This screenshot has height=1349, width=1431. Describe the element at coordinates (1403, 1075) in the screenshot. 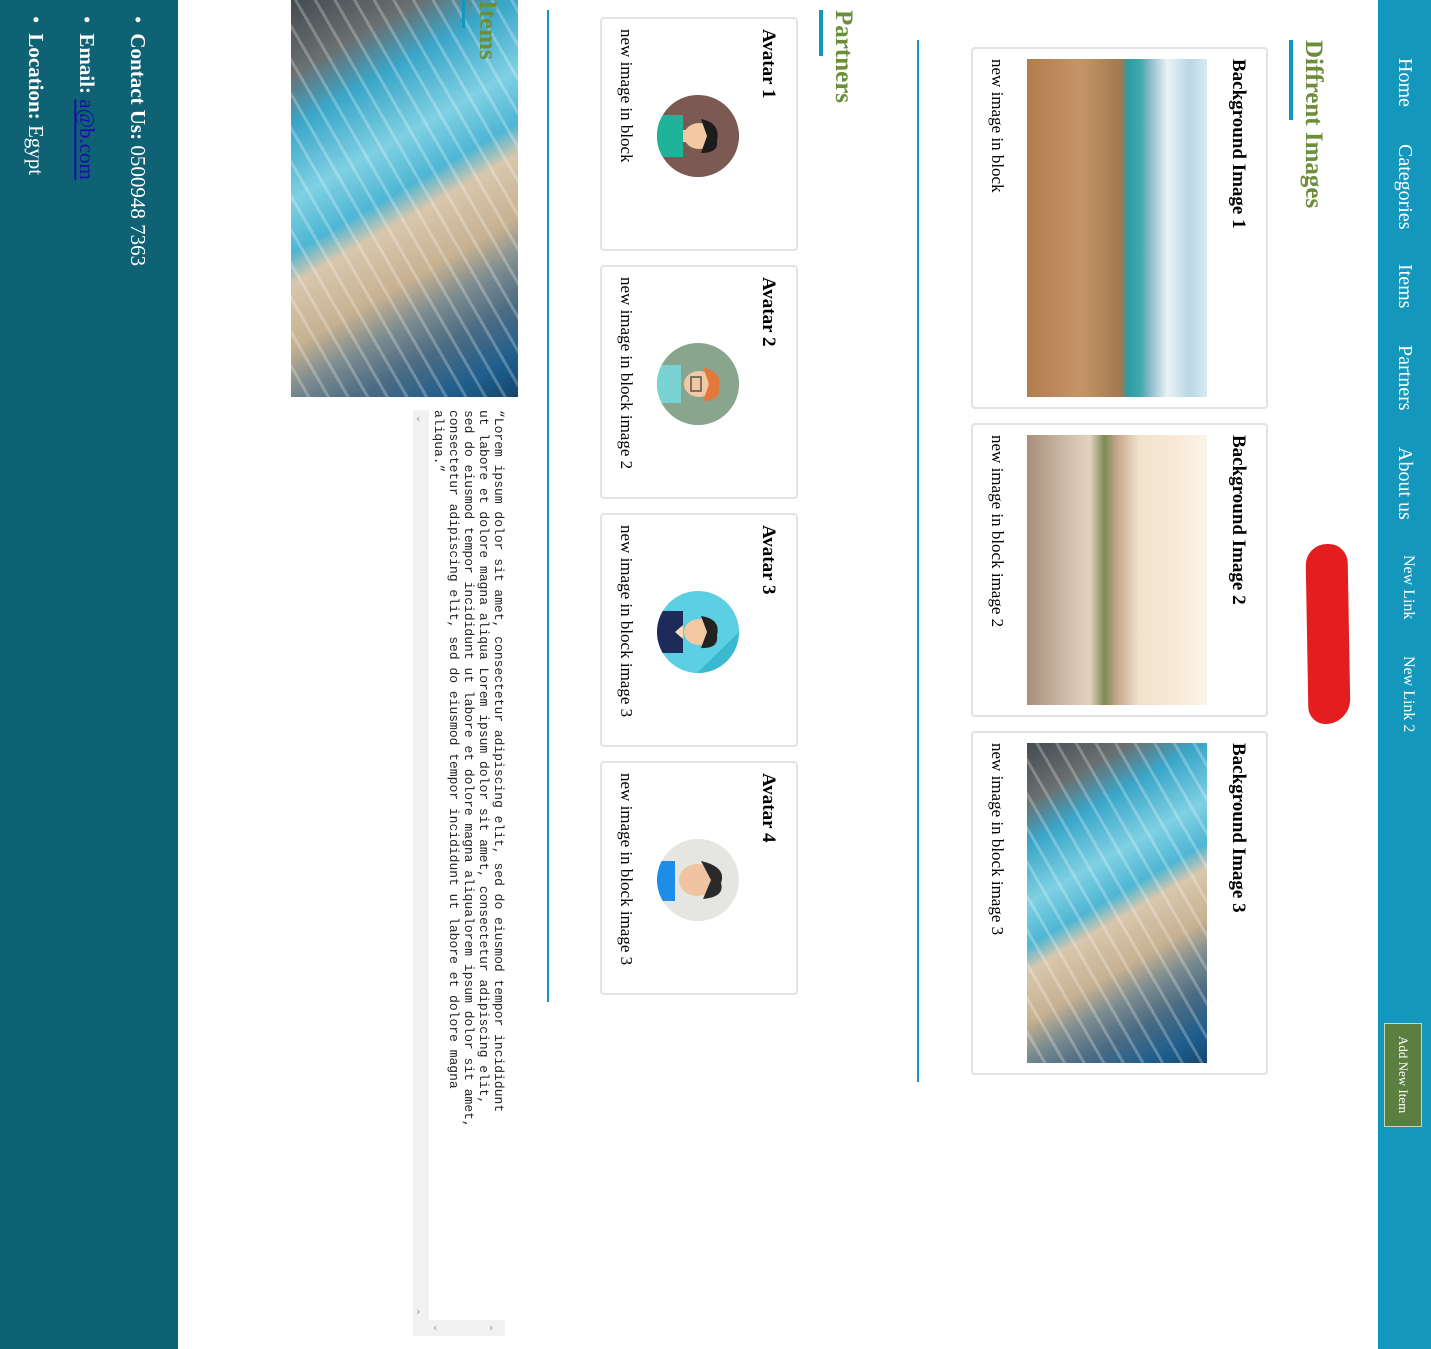

I see `add-new-item-button: Add New Item` at that location.